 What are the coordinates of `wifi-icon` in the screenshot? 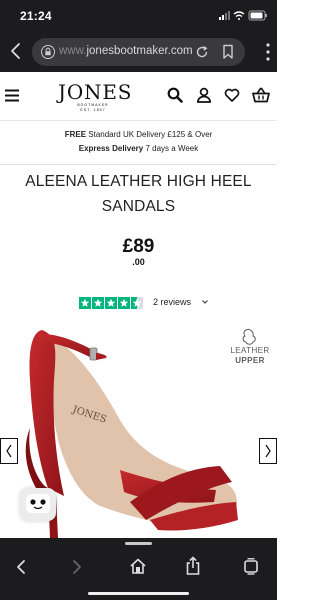 It's located at (239, 15).